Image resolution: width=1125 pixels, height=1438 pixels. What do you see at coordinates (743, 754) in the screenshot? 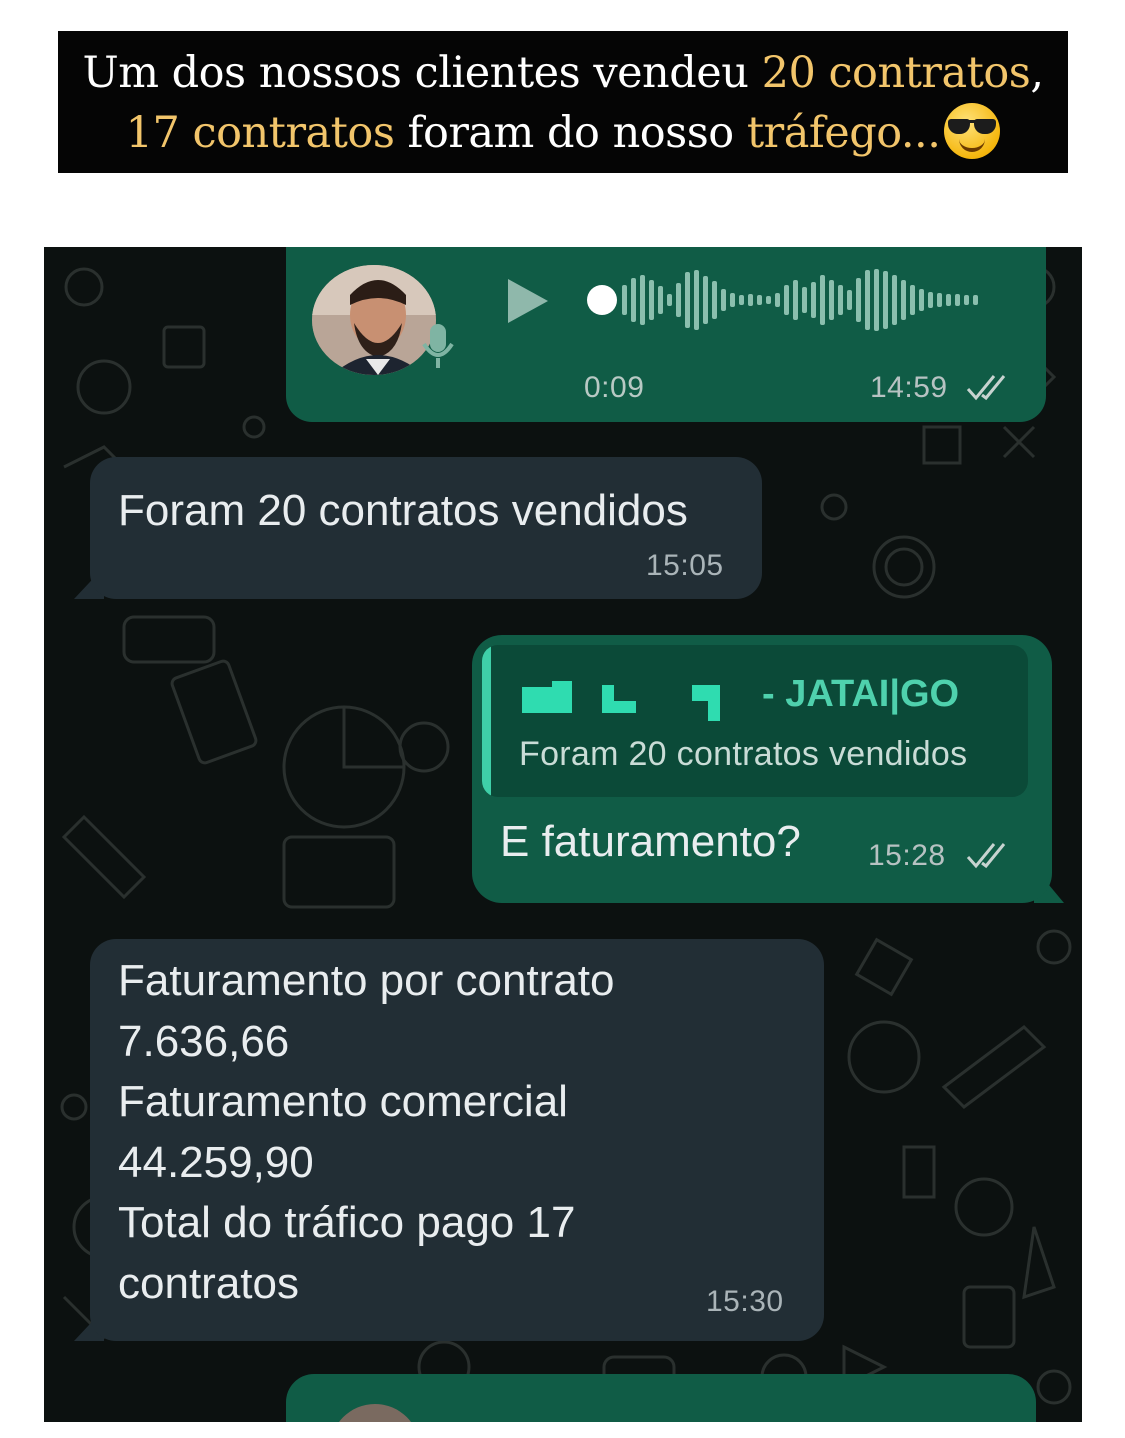
I see `quoted-text: Foram 20 contratos vendidos` at bounding box center [743, 754].